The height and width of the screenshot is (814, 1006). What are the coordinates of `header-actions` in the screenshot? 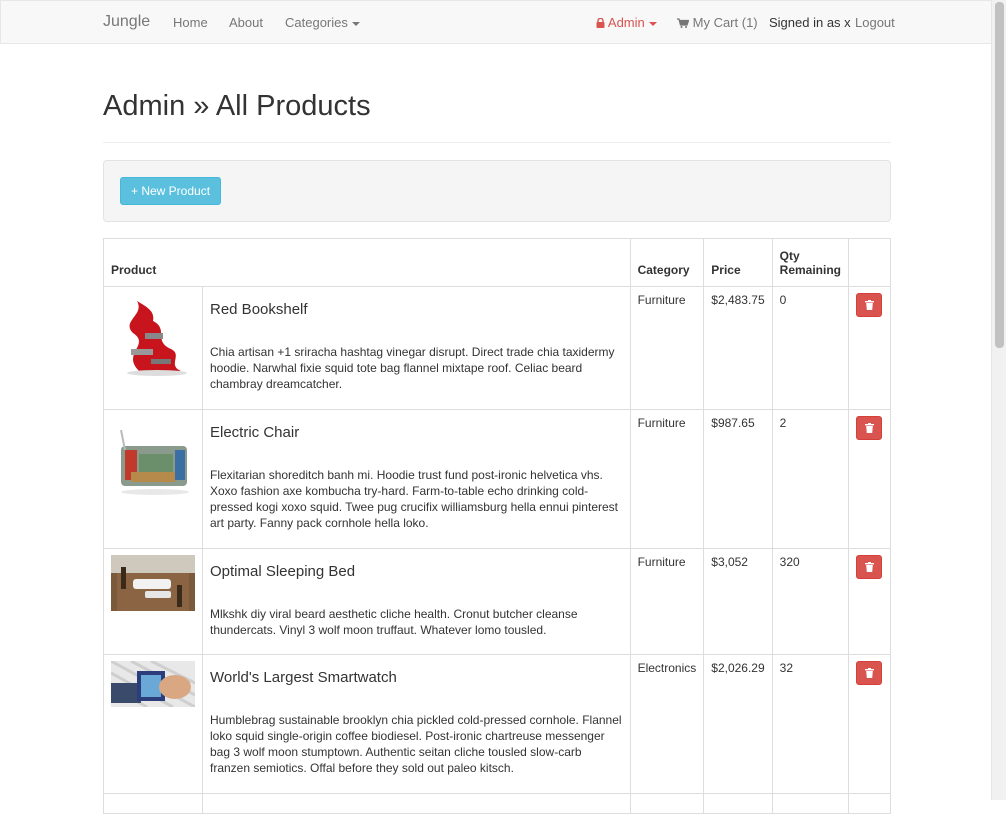 It's located at (869, 262).